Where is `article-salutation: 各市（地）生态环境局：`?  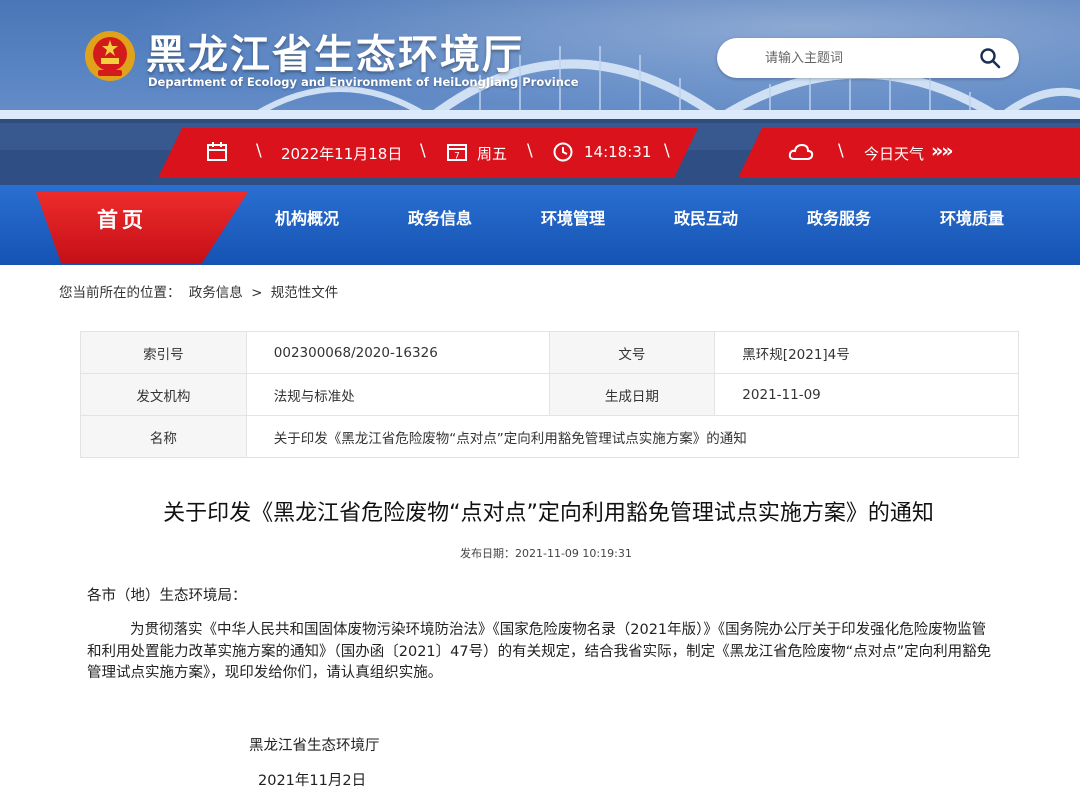
article-salutation: 各市（地）生态环境局： is located at coordinates (167, 596).